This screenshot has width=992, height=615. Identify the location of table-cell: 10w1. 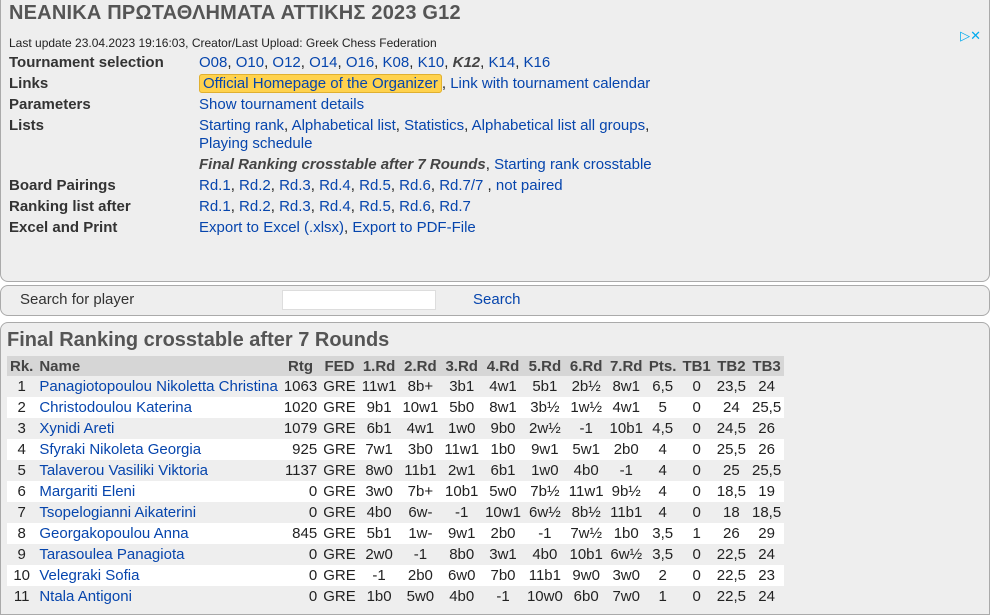
(503, 512).